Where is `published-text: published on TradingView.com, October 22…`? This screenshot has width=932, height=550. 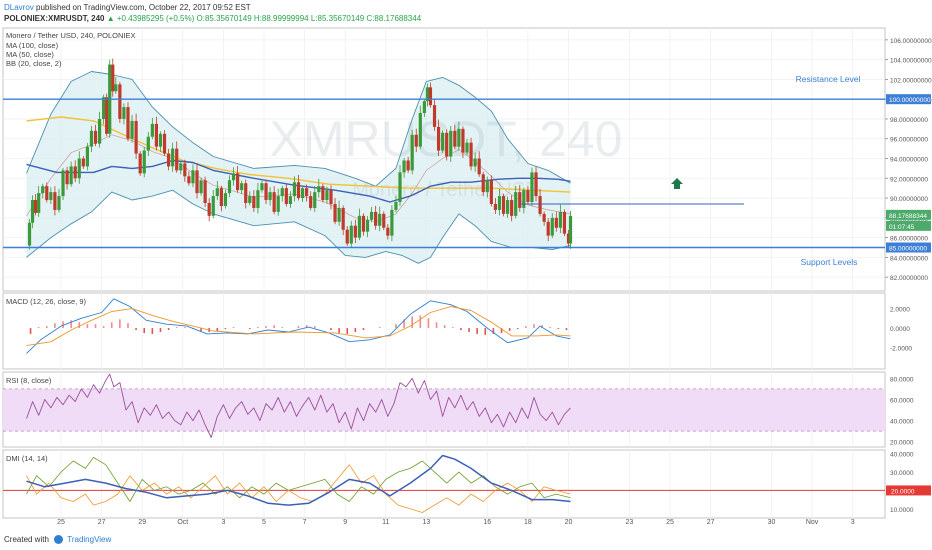 published-text: published on TradingView.com, October 22… is located at coordinates (143, 7).